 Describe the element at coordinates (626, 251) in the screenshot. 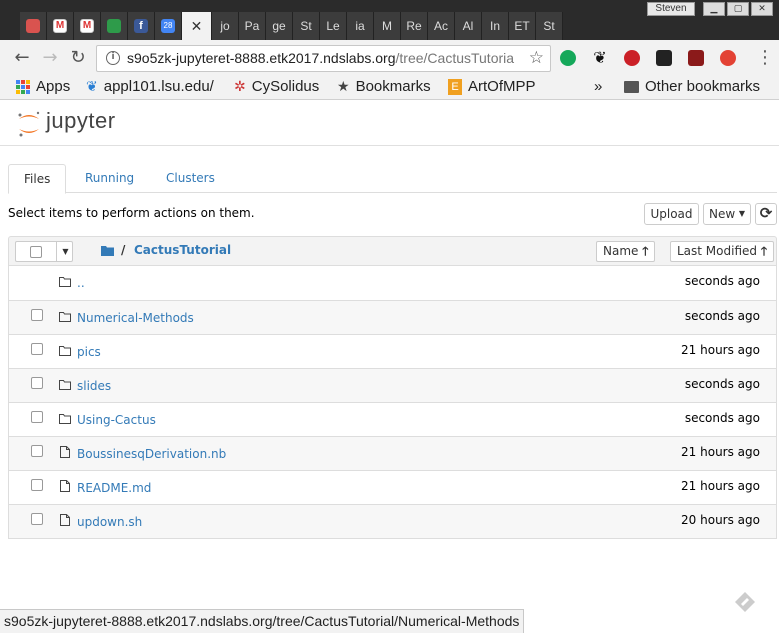

I see `sort-by-name-button: Name 🡑` at that location.